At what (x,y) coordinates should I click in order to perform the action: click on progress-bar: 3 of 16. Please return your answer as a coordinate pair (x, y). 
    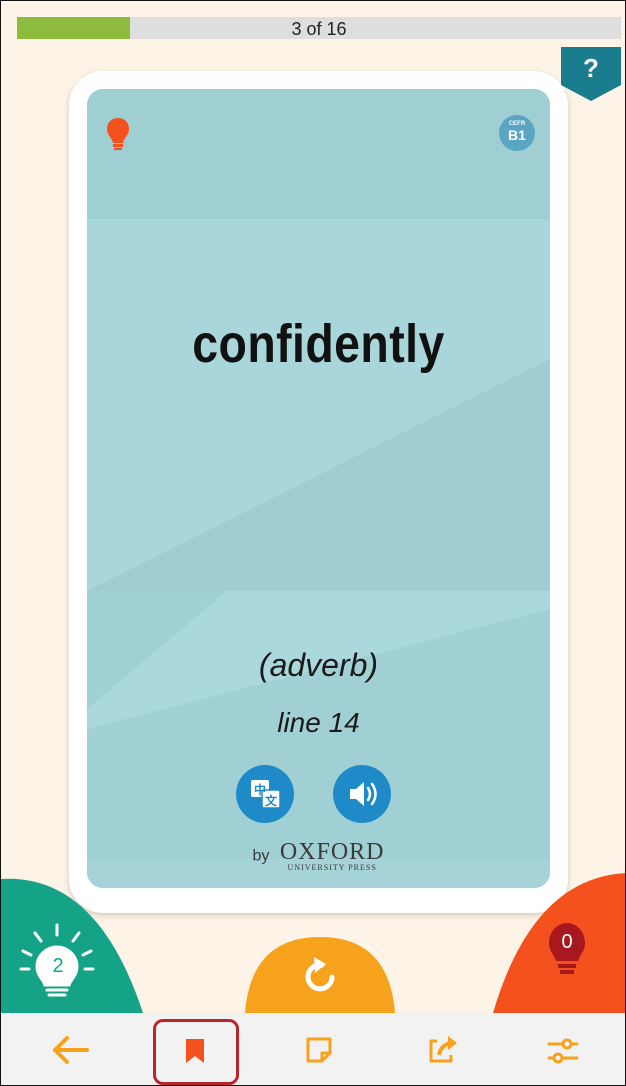
    Looking at the image, I should click on (319, 28).